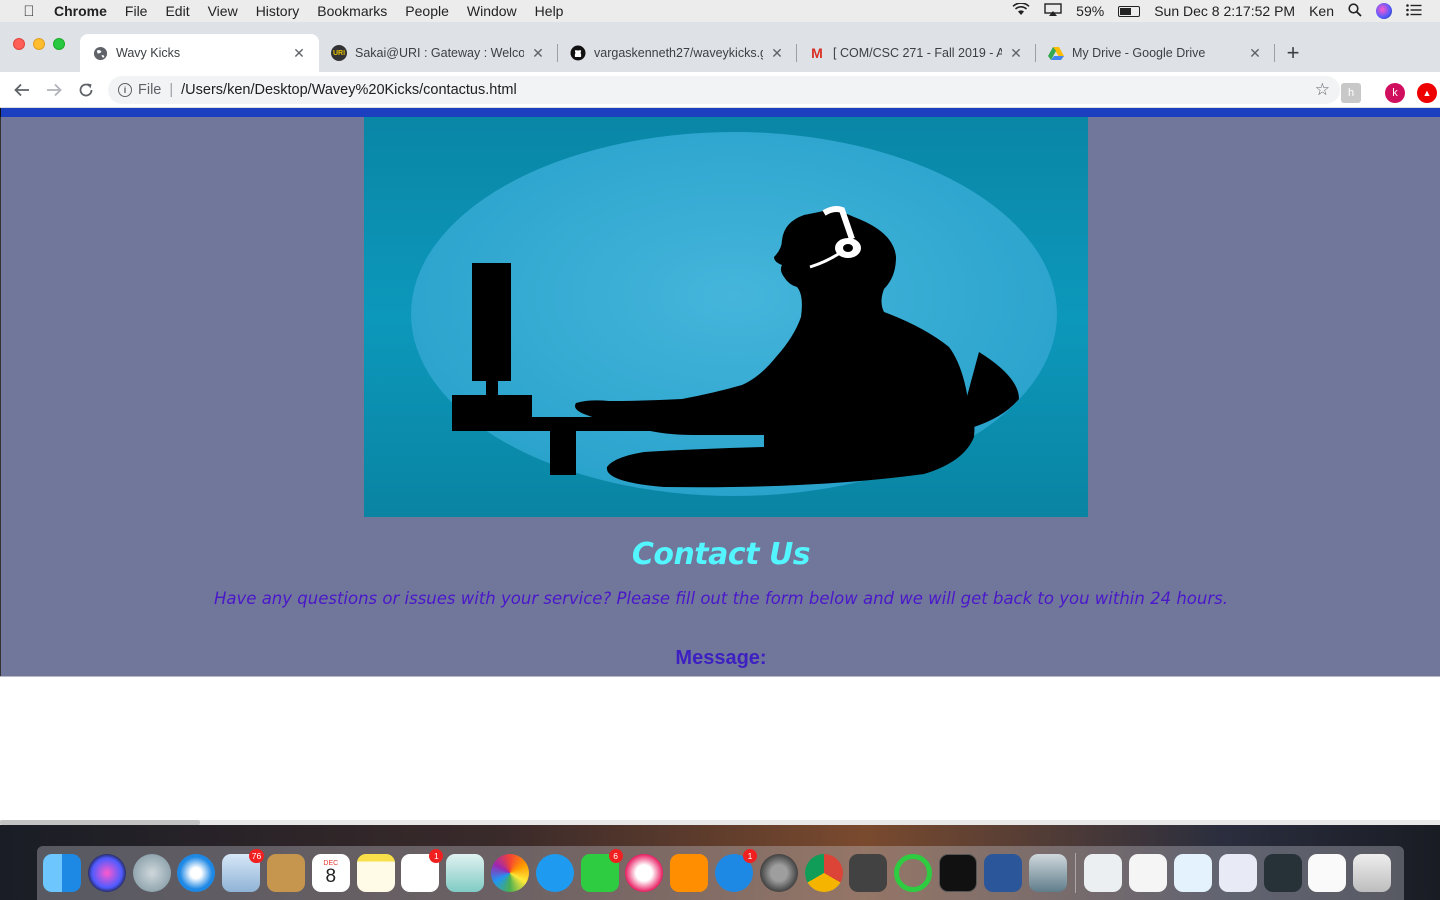  What do you see at coordinates (1103, 873) in the screenshot?
I see `chrome-minimized-window` at bounding box center [1103, 873].